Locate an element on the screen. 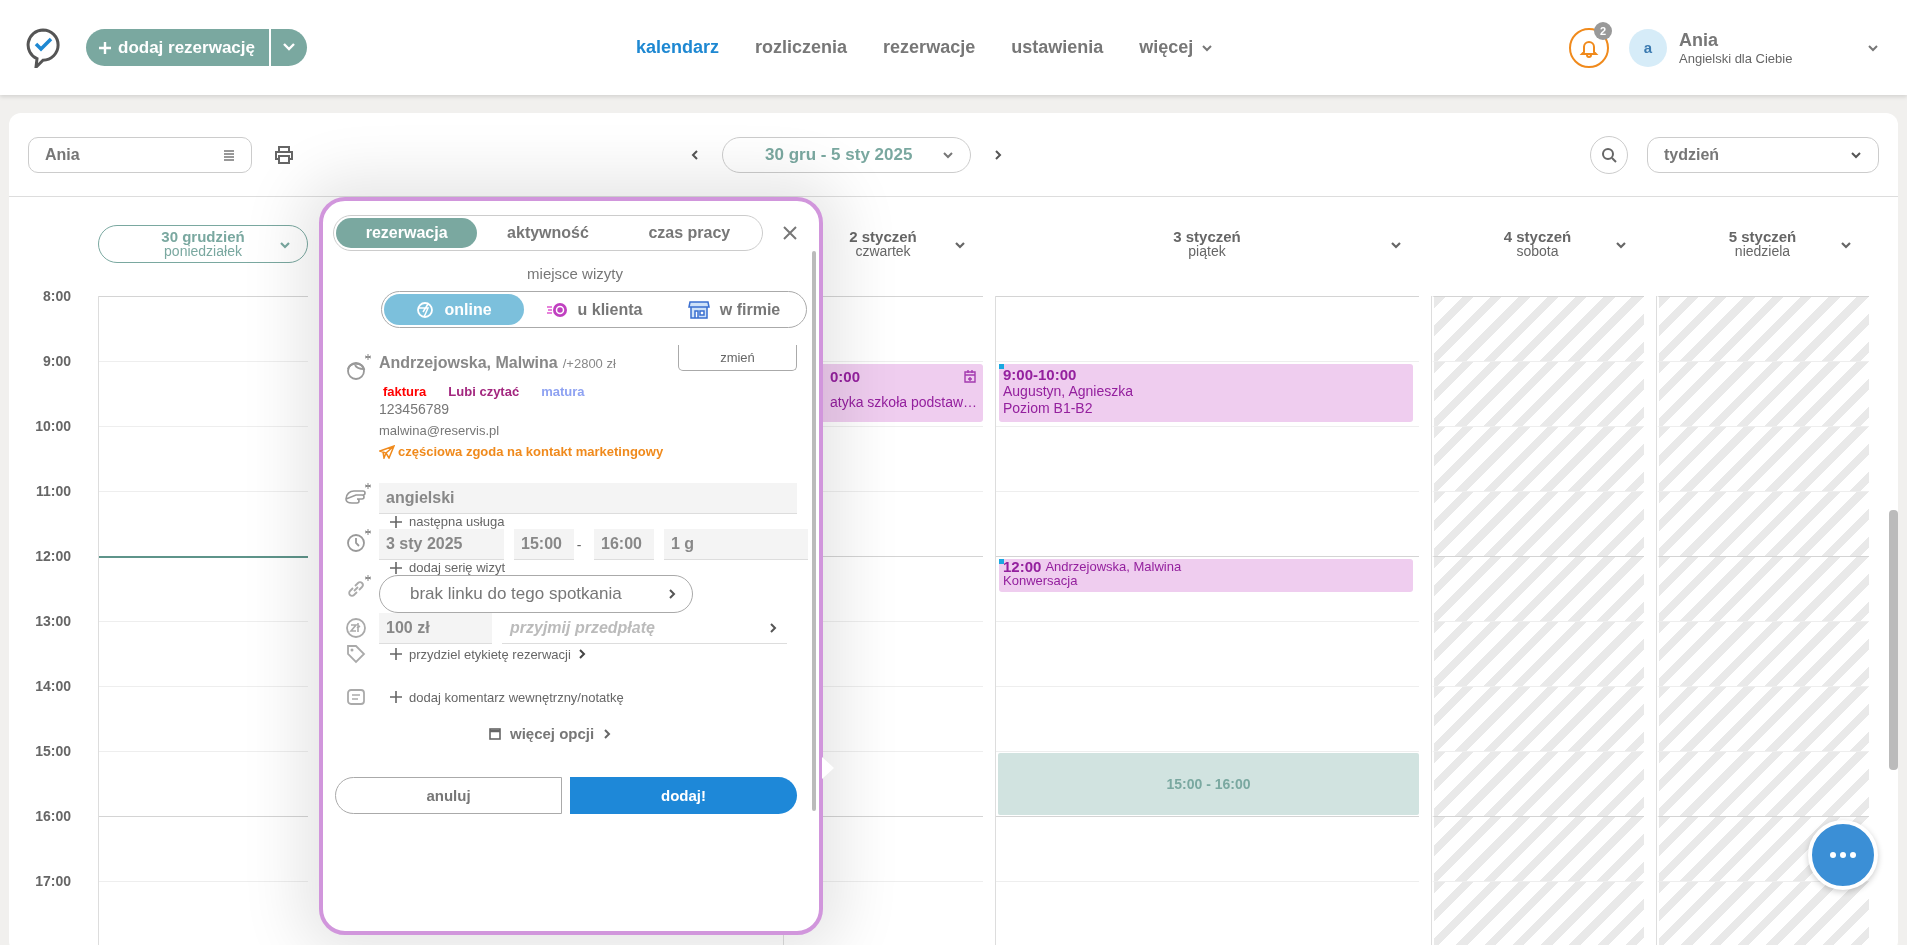 The height and width of the screenshot is (945, 1907). client-name: Andrzejowska, Malwina is located at coordinates (468, 363).